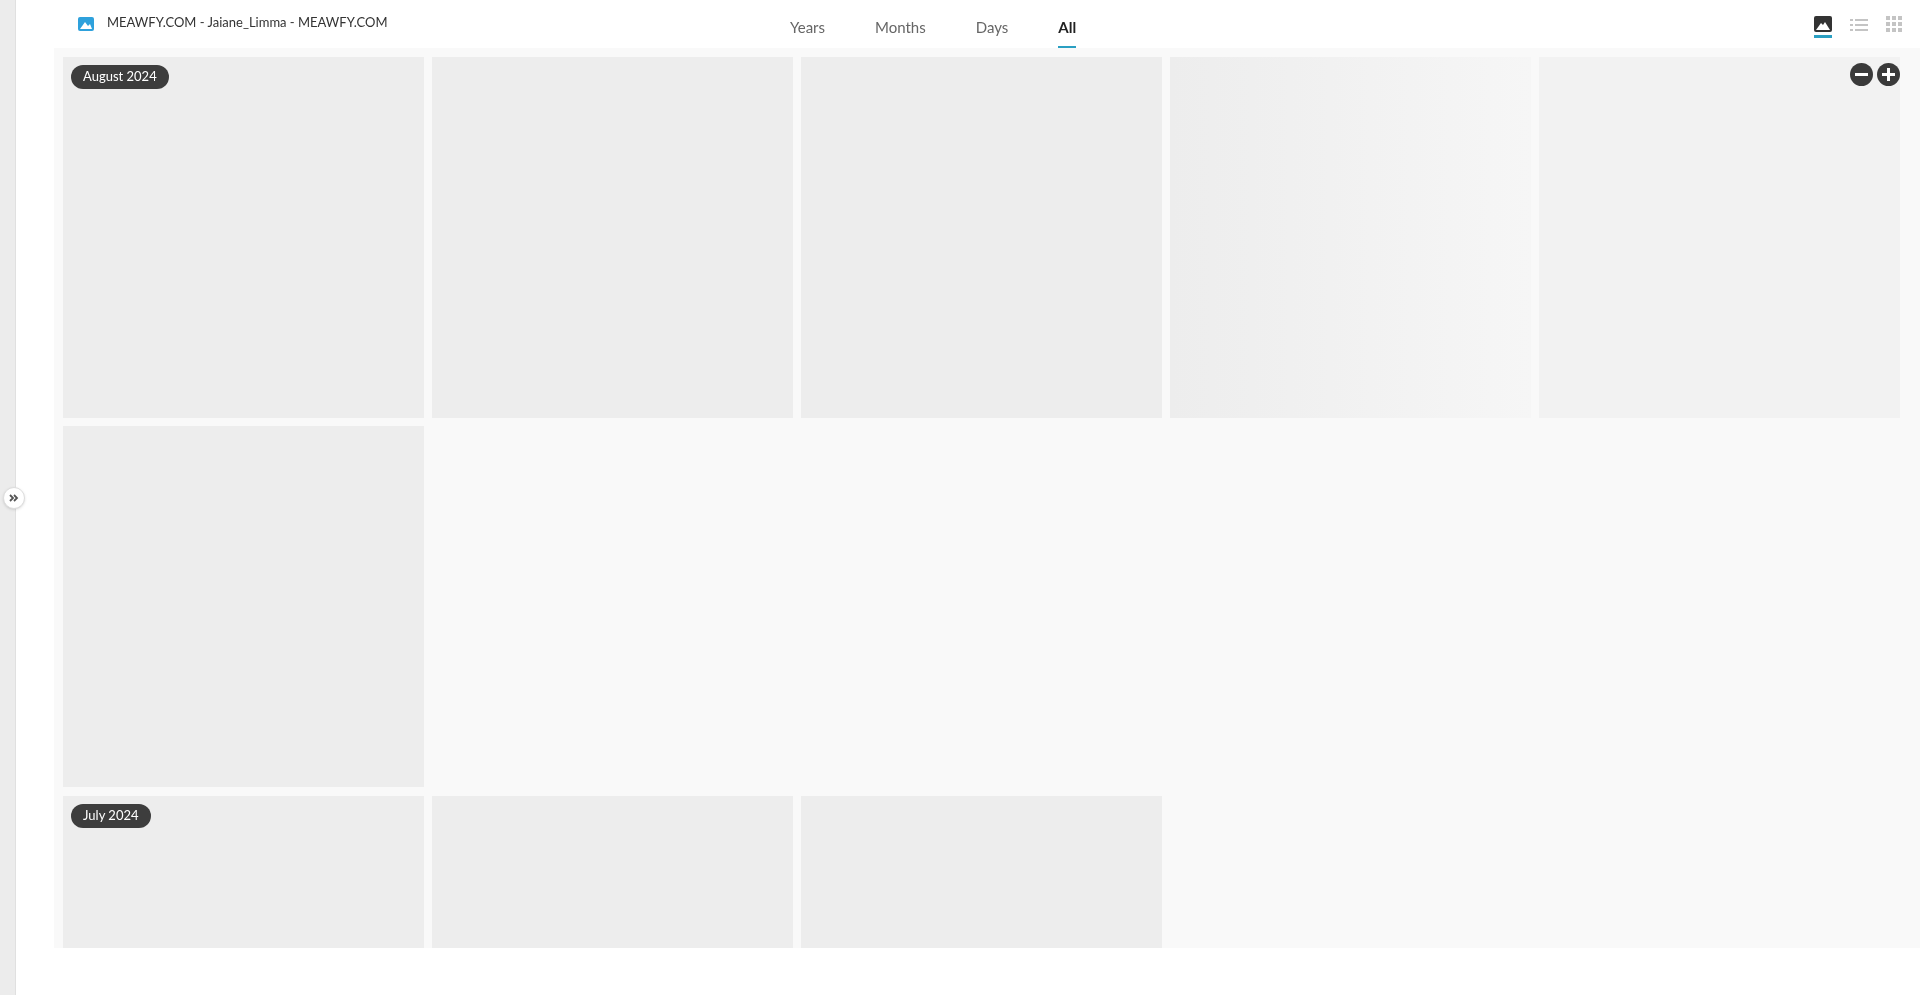  I want to click on expand-sidebar-button, so click(14, 498).